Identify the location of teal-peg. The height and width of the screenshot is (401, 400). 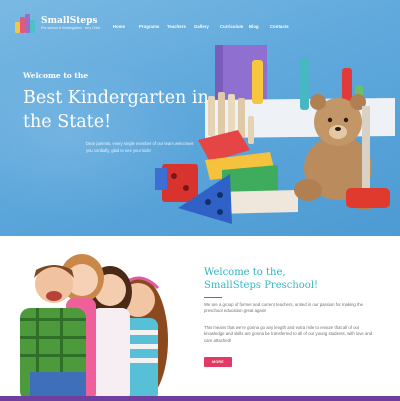
(304, 84).